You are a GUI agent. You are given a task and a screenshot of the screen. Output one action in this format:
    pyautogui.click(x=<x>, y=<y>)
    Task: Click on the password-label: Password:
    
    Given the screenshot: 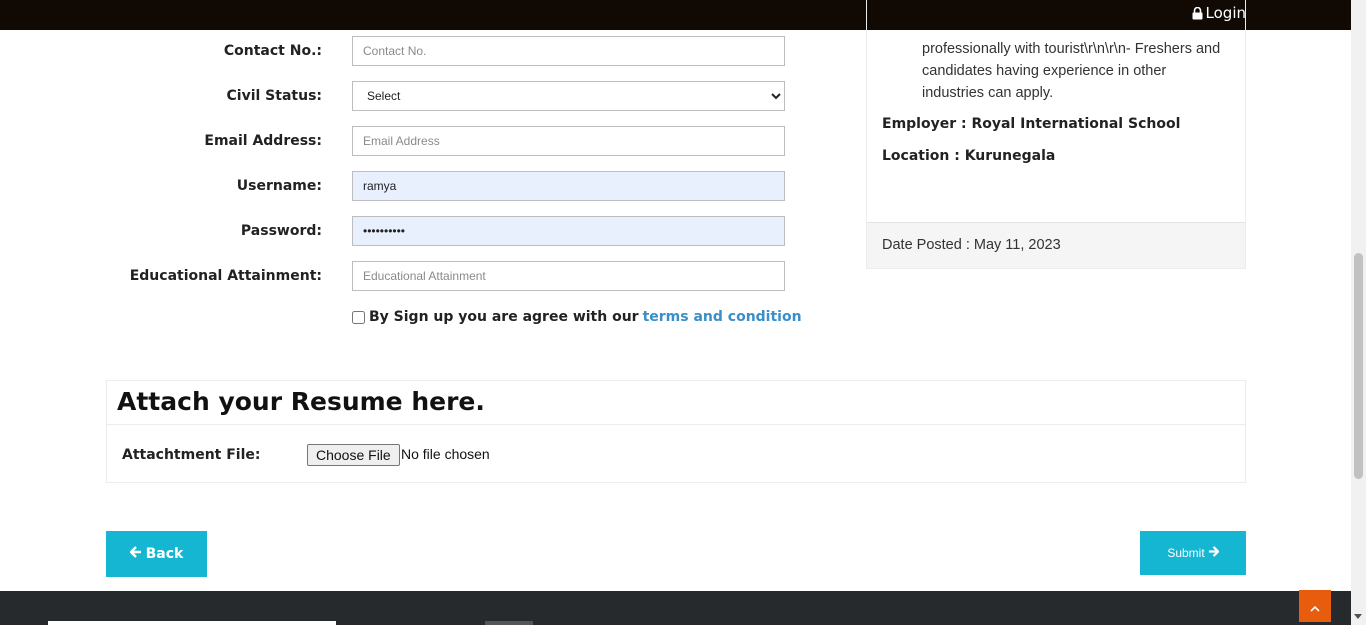 What is the action you would take?
    pyautogui.click(x=281, y=231)
    